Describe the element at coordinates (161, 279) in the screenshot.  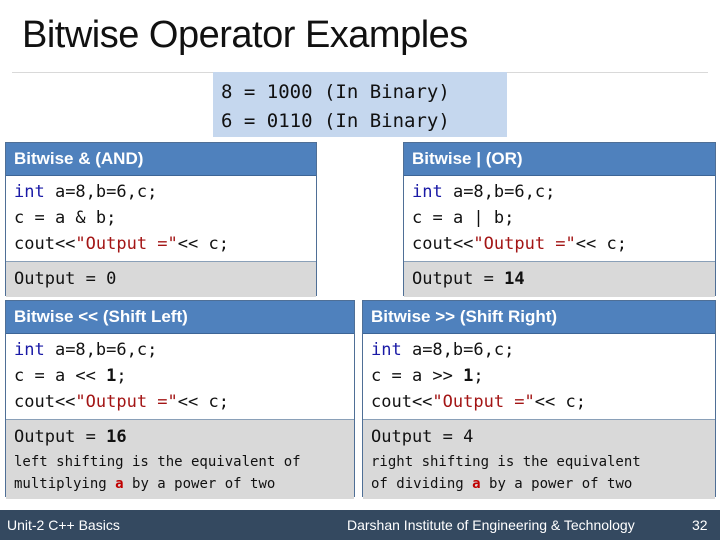
I see `and-output: Output = 0` at that location.